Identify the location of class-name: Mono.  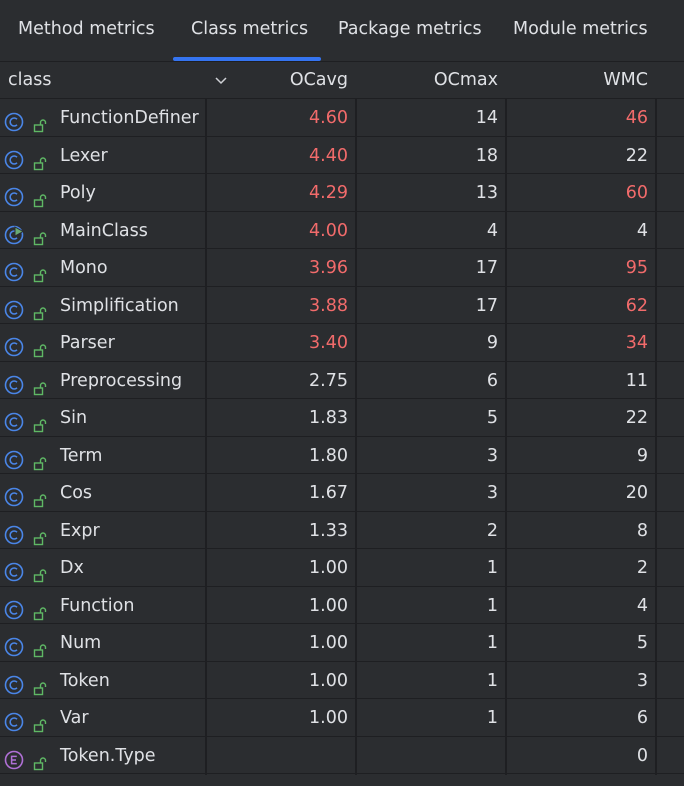
(84, 267).